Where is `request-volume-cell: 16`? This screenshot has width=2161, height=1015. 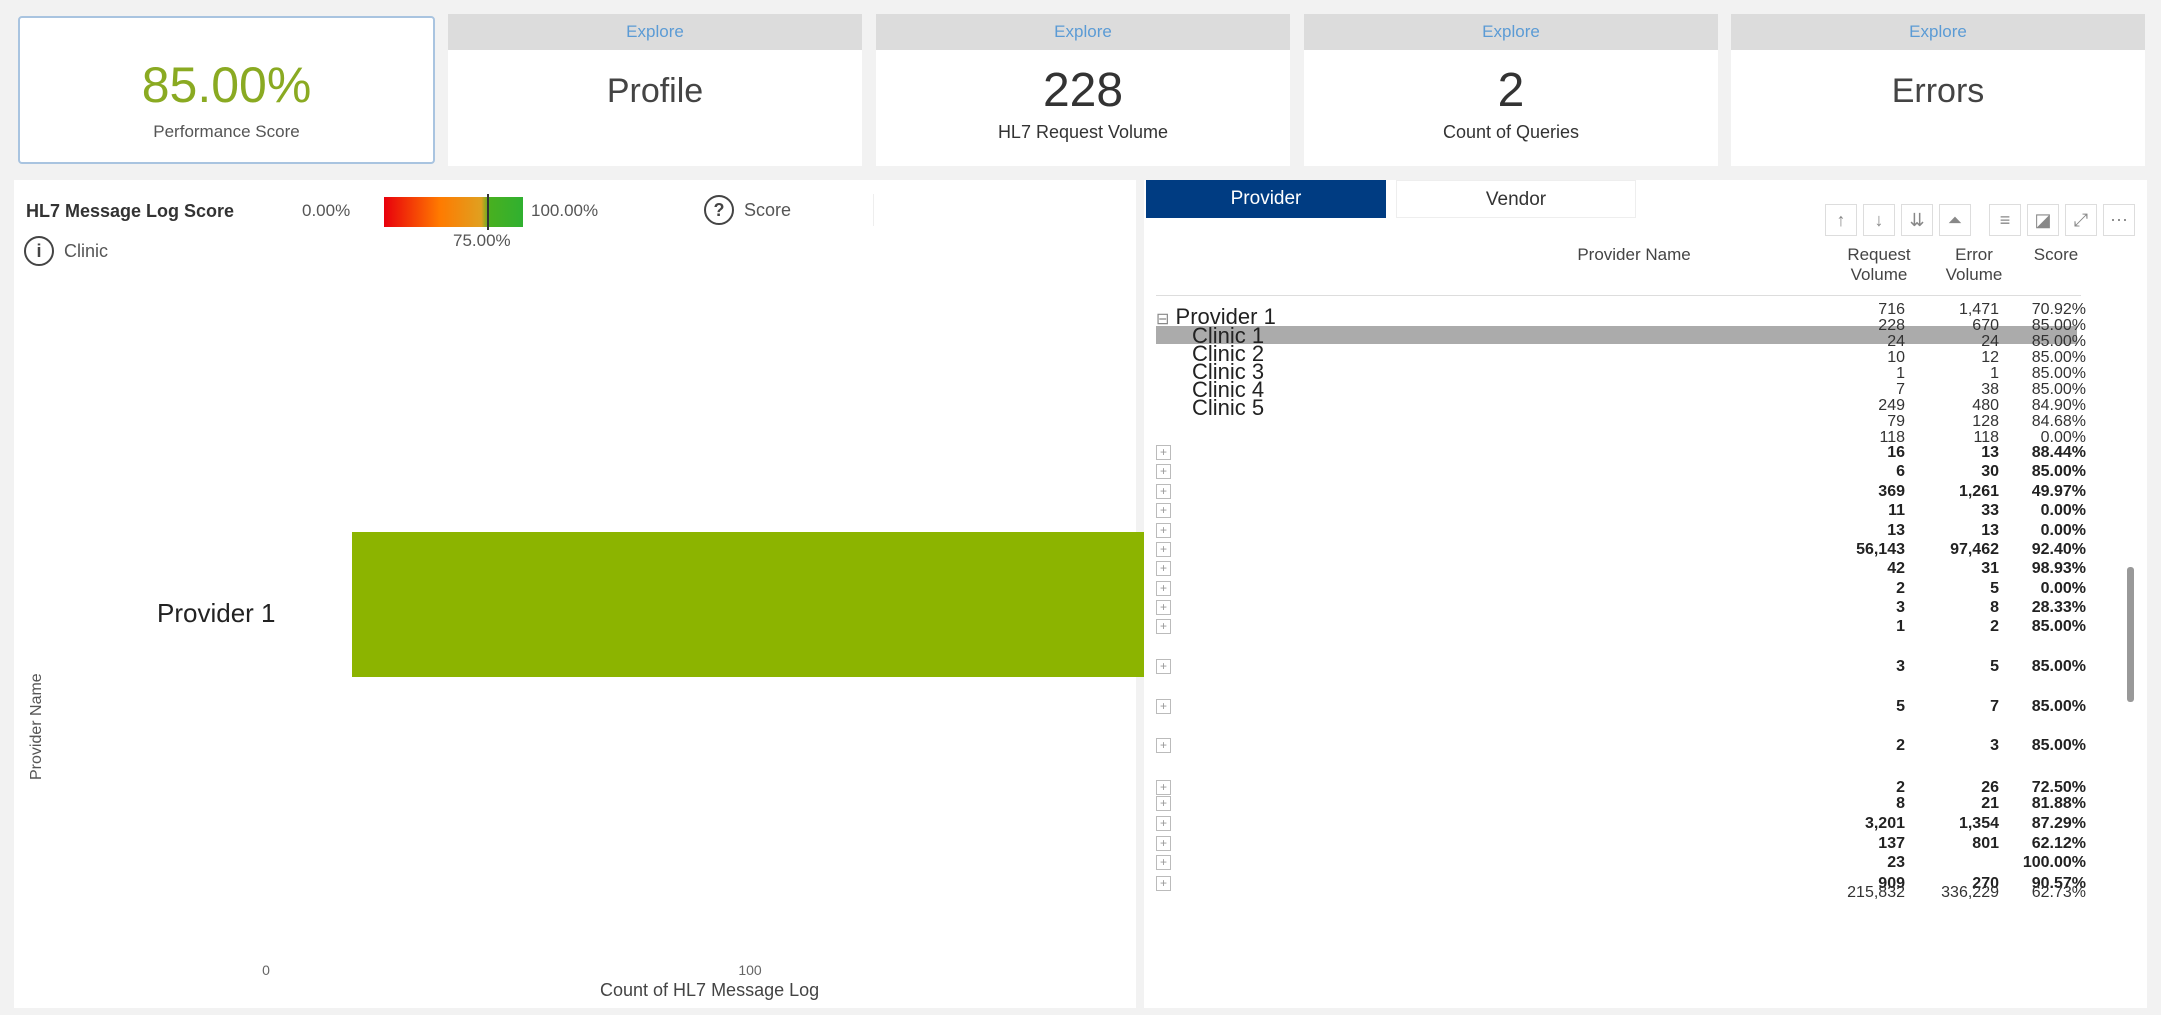
request-volume-cell: 16 is located at coordinates (1896, 452).